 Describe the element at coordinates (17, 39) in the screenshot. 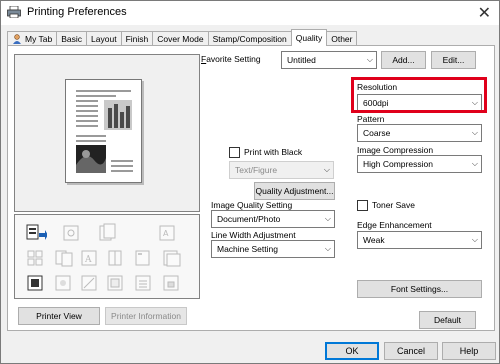

I see `user-icon` at that location.